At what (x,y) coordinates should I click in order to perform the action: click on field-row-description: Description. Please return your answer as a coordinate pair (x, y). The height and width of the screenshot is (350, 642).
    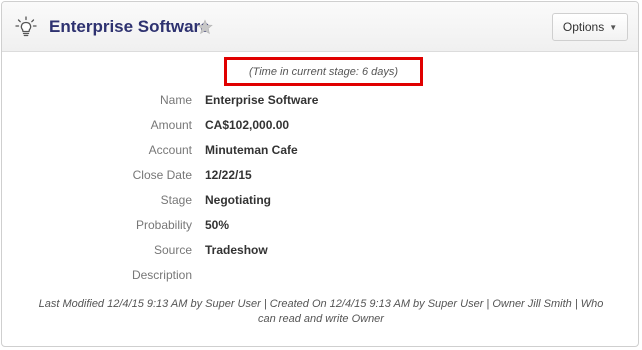
    Looking at the image, I should click on (320, 278).